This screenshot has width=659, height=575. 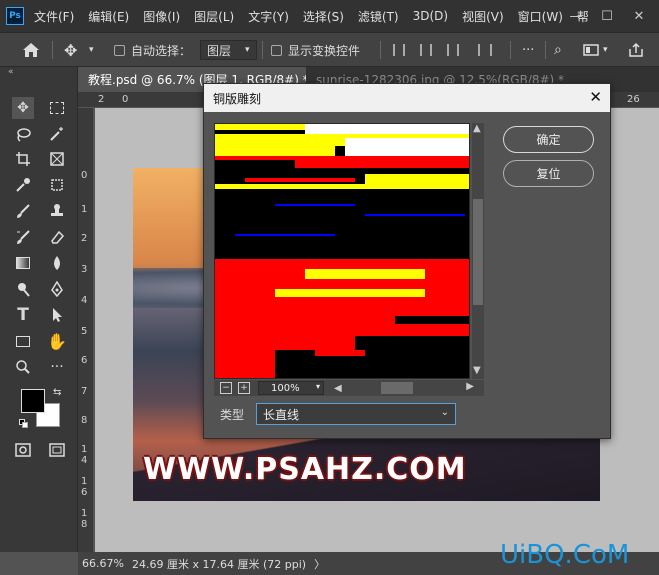 What do you see at coordinates (23, 185) in the screenshot?
I see `eyedropper-icon` at bounding box center [23, 185].